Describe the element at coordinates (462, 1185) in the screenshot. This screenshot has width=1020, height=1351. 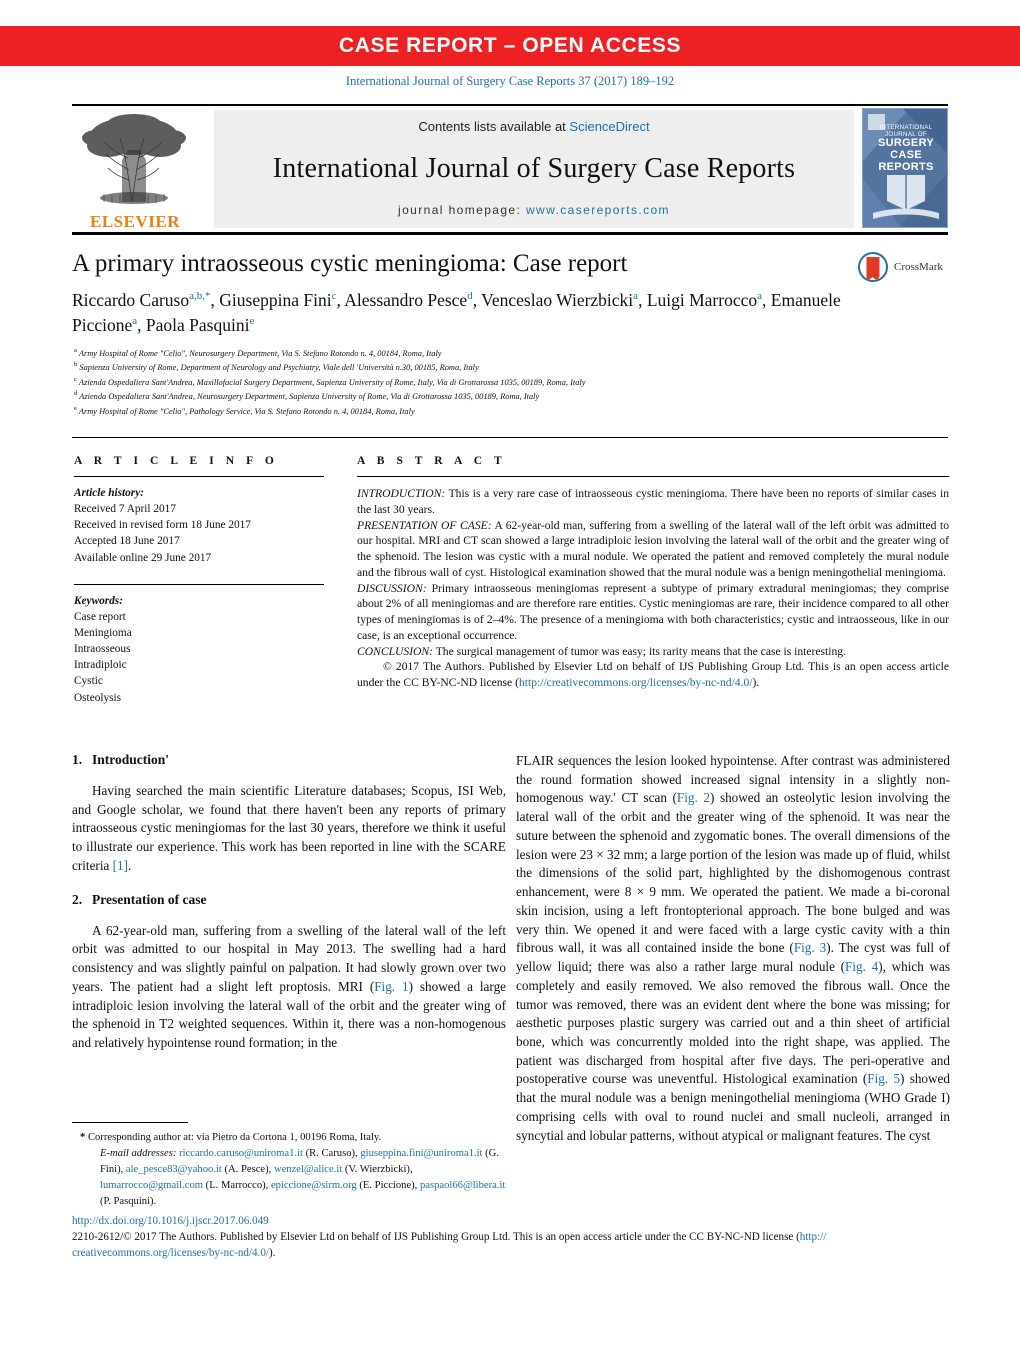
I see `email-link: paspaol66@libera.it` at that location.